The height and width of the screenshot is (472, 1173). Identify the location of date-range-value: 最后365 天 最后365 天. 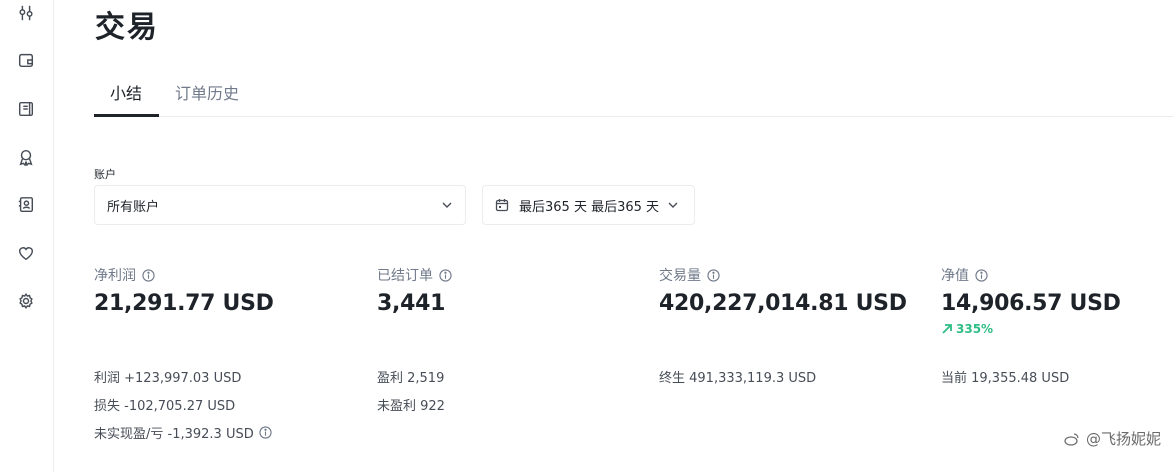
(589, 207).